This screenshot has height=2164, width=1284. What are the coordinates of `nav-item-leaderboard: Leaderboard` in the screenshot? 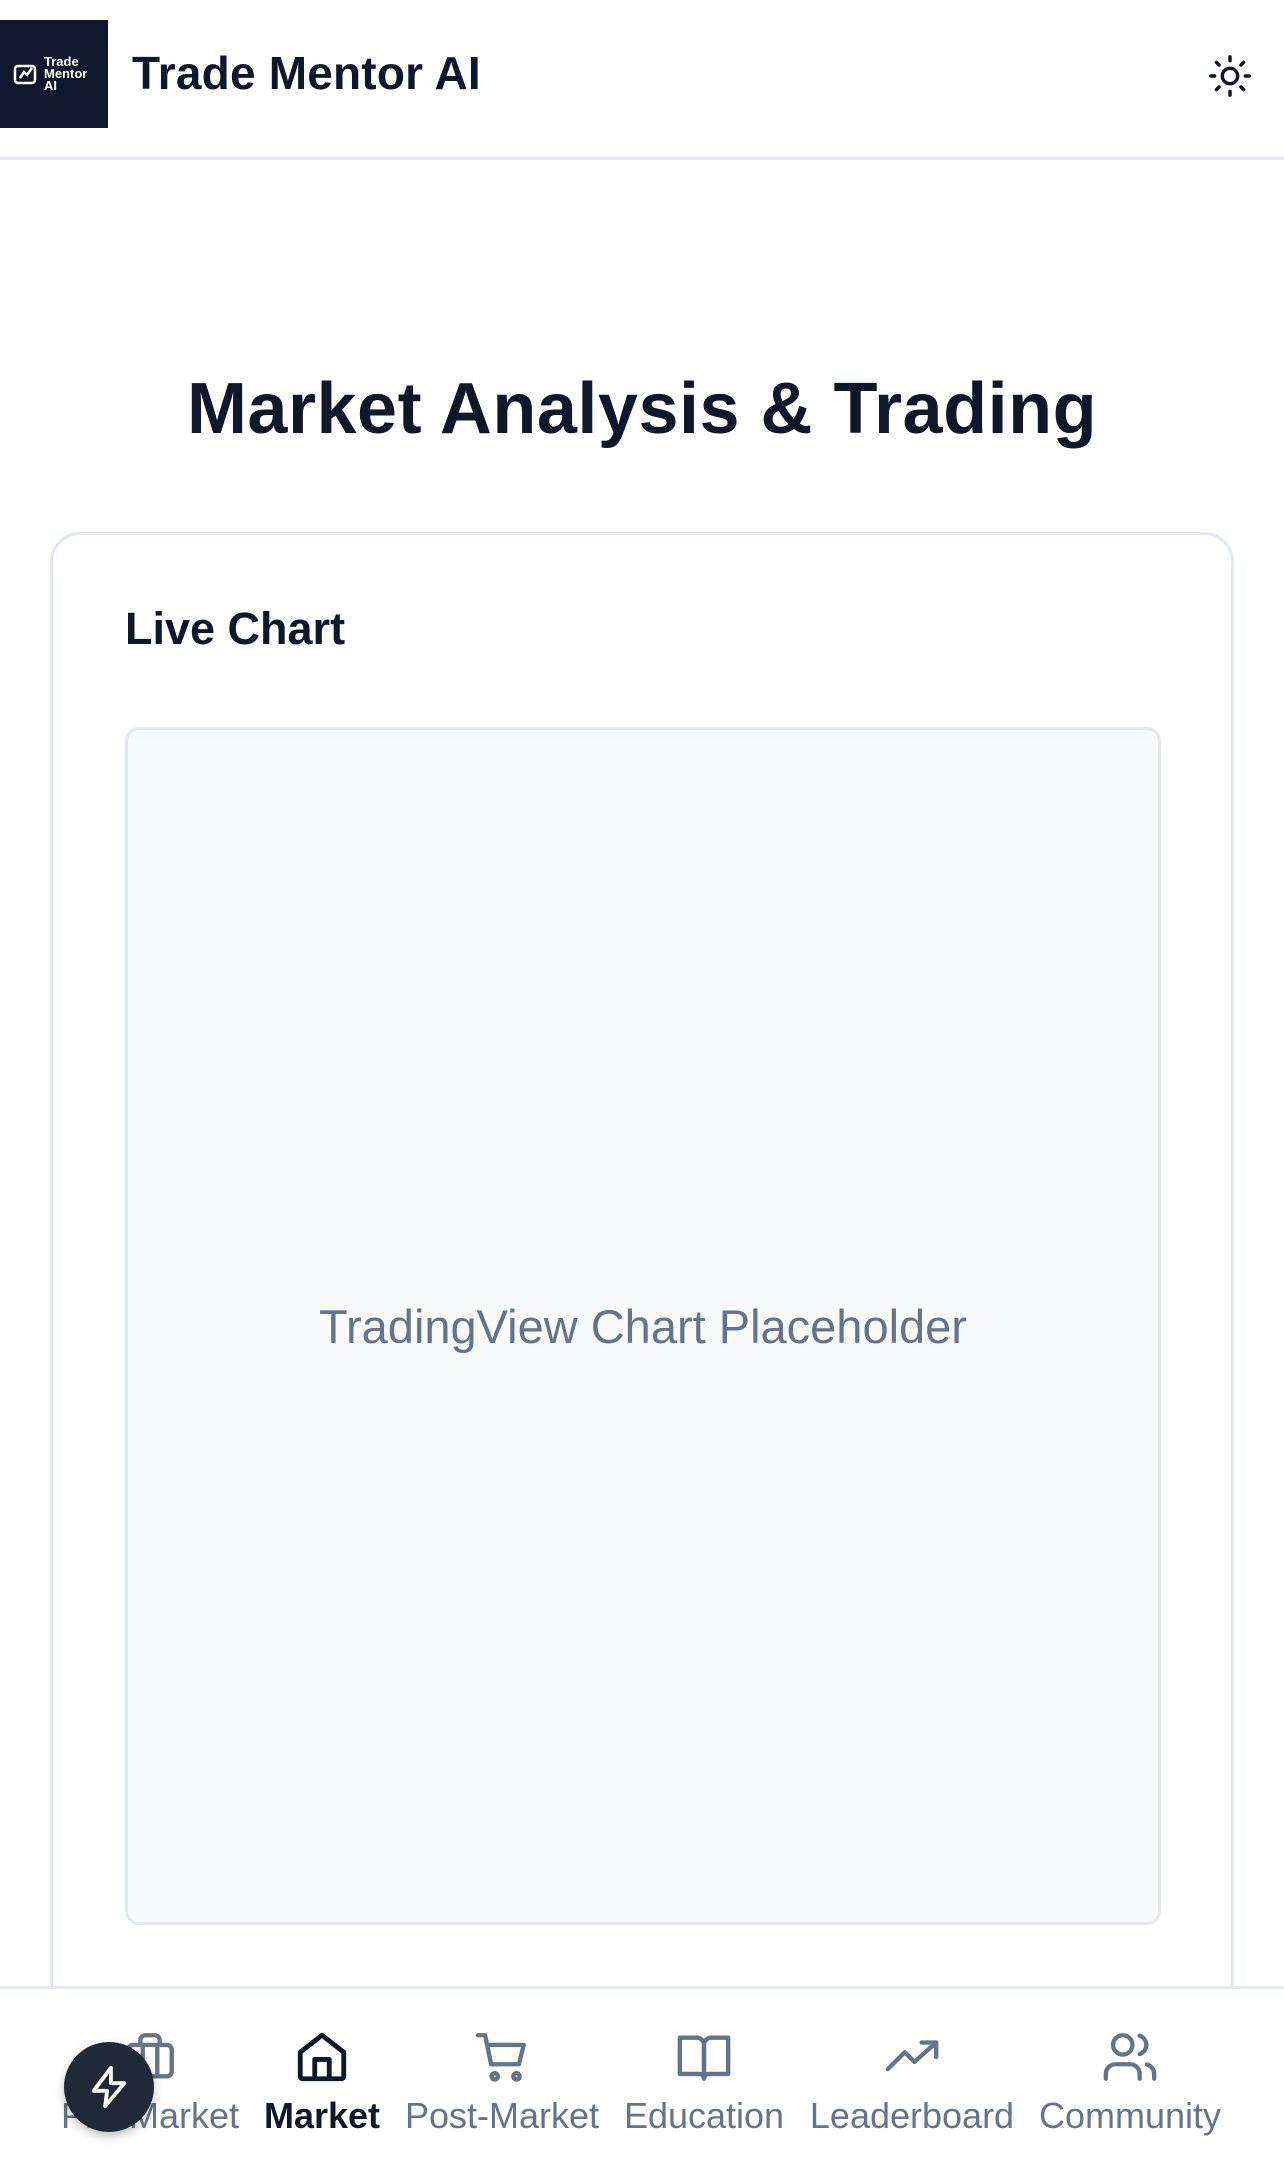 It's located at (912, 2076).